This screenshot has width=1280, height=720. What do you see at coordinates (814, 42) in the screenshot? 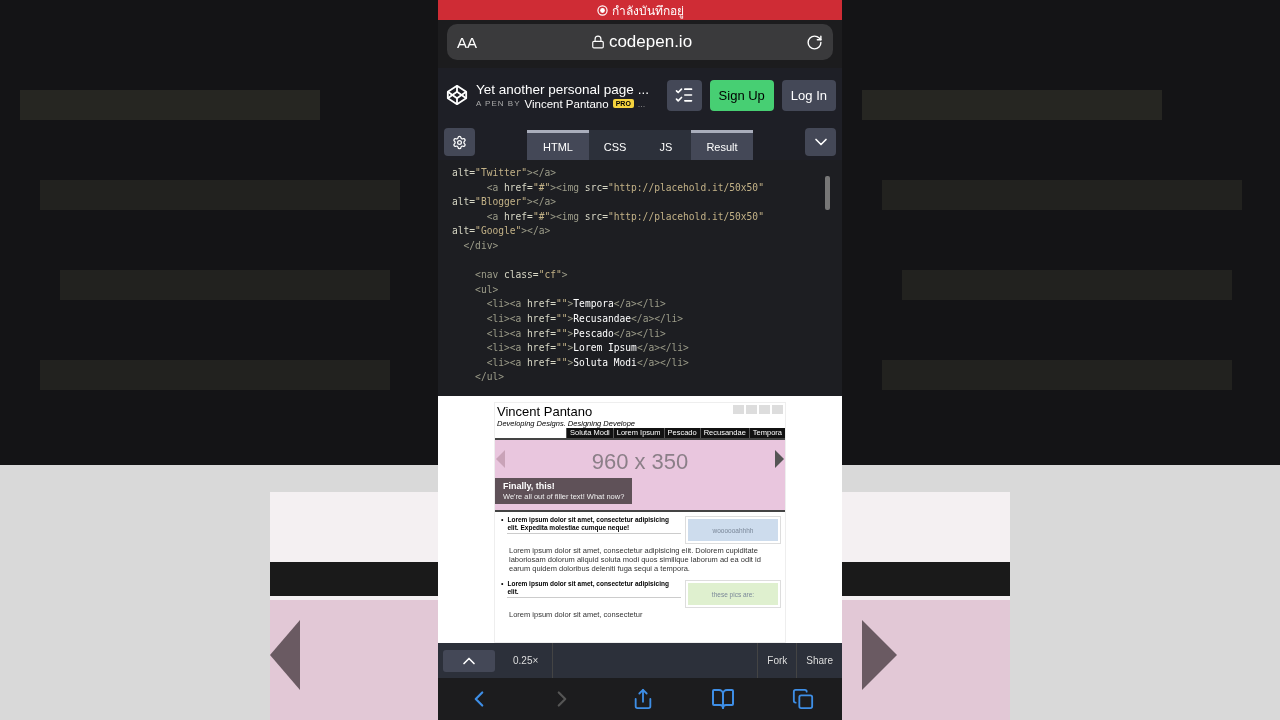
I see `reload-icon` at bounding box center [814, 42].